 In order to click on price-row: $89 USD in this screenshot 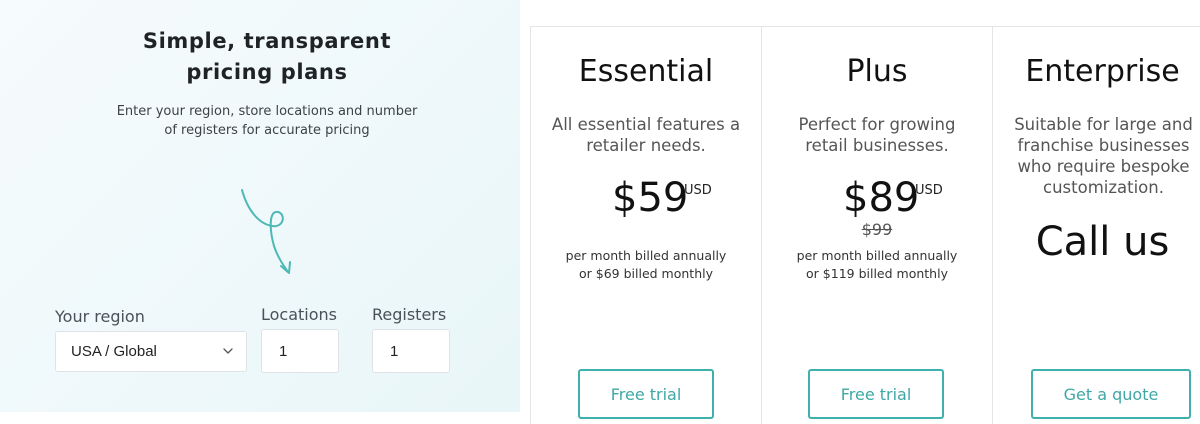, I will do `click(877, 200)`.